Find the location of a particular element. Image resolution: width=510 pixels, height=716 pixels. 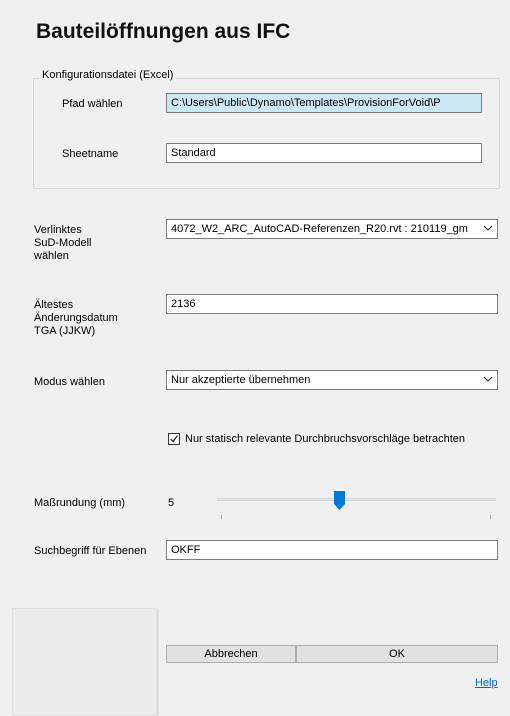

change-date-label-line3: TGA (JJKW) is located at coordinates (65, 331).